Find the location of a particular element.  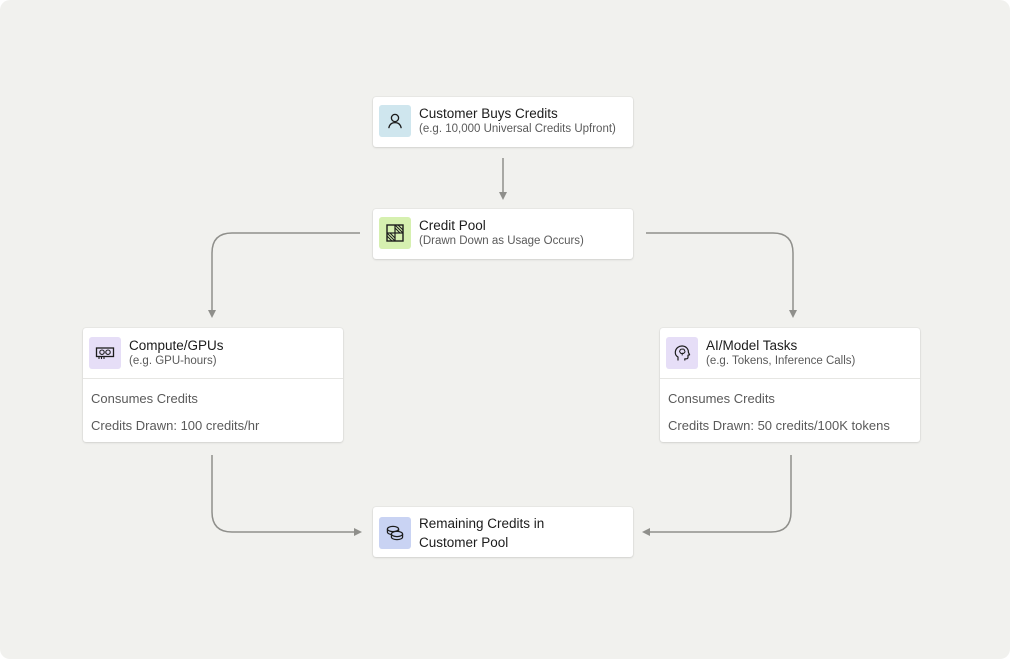

node-title: AI/Model Tasks is located at coordinates (752, 345).